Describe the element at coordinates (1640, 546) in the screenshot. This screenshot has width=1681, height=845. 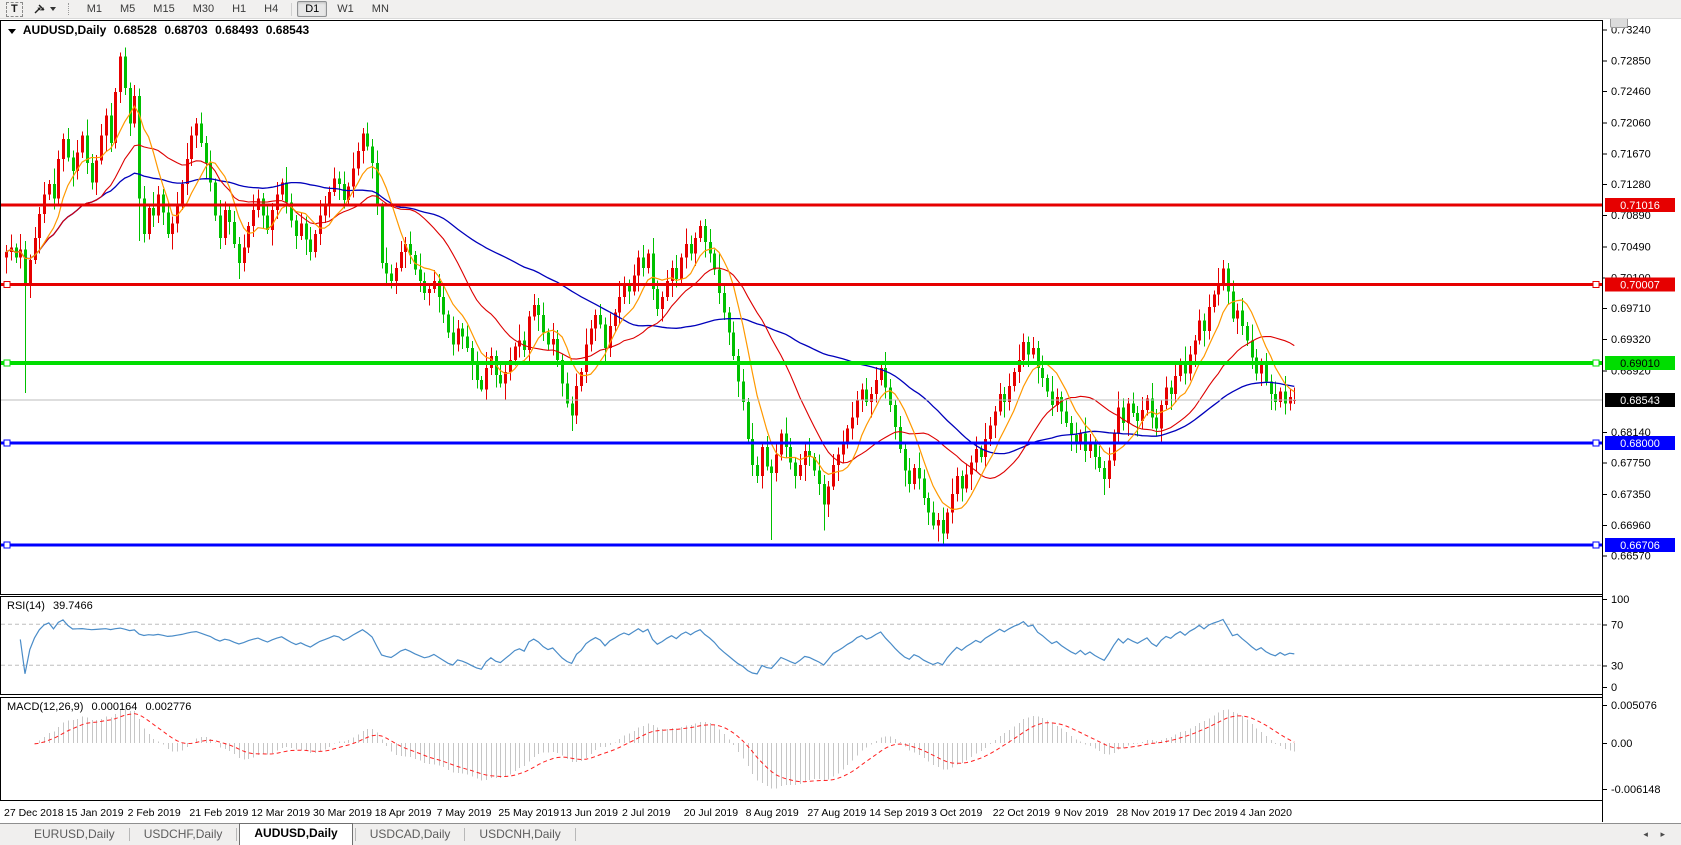
I see `hline-price-label: 0.66706` at that location.